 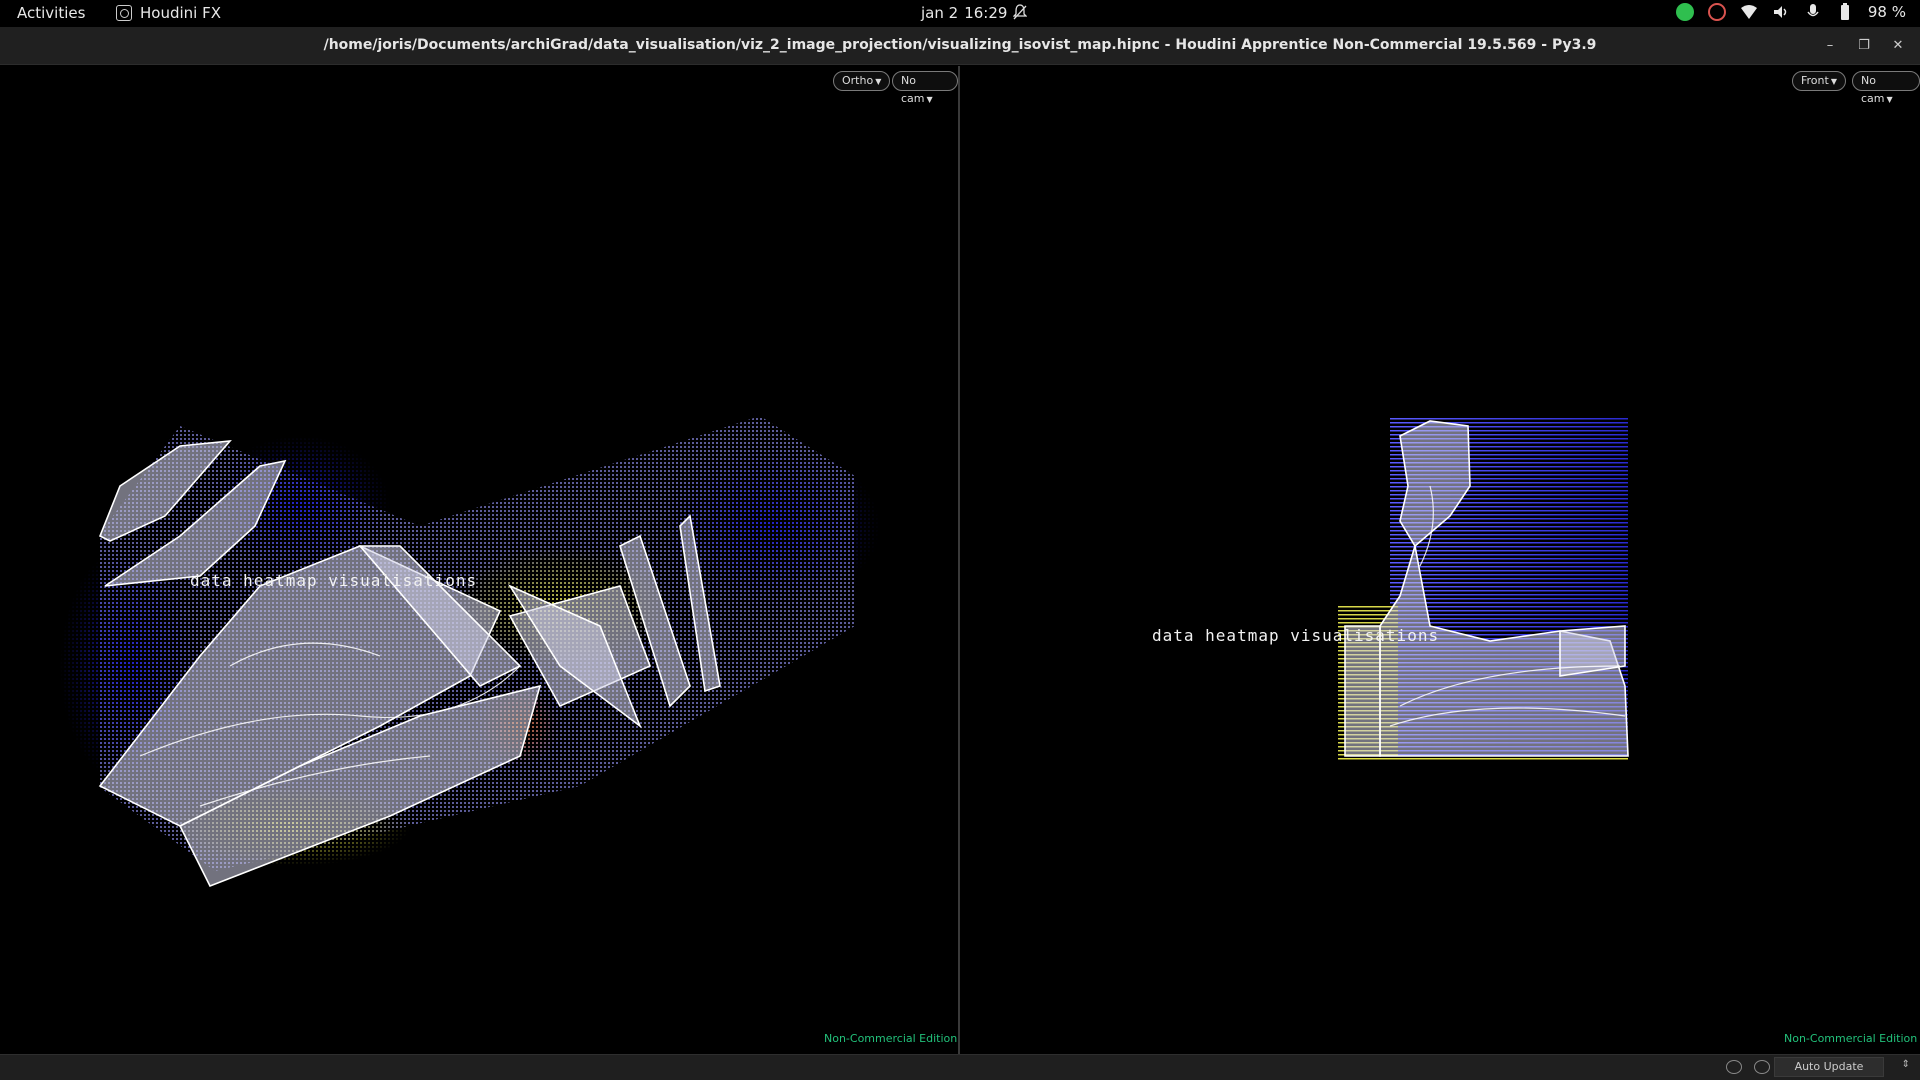 What do you see at coordinates (334, 580) in the screenshot?
I see `viewport-overlay-label-left: data heatmap visualisations` at bounding box center [334, 580].